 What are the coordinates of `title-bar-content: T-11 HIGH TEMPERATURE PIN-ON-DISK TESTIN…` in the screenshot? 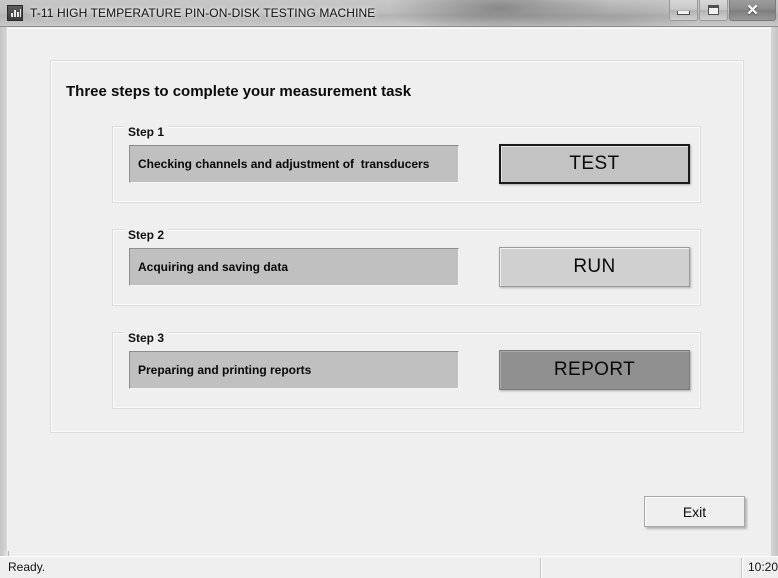 It's located at (389, 13).